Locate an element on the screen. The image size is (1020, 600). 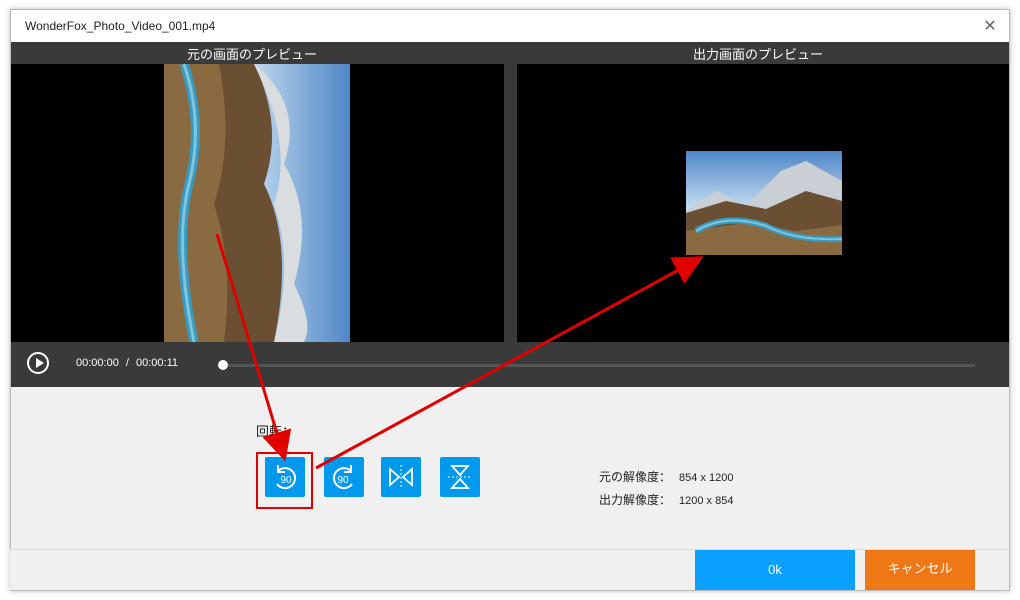
original-preview-image is located at coordinates (257, 203).